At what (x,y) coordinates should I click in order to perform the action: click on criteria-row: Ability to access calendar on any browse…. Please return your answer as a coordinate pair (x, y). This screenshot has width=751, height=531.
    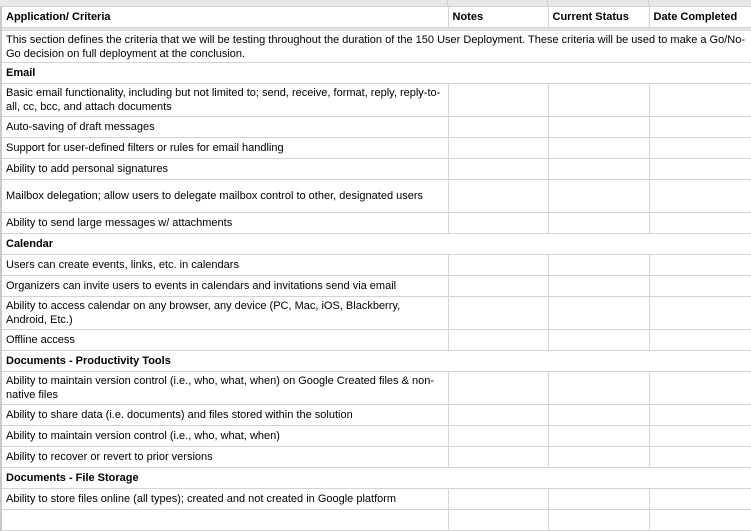
    Looking at the image, I should click on (375, 313).